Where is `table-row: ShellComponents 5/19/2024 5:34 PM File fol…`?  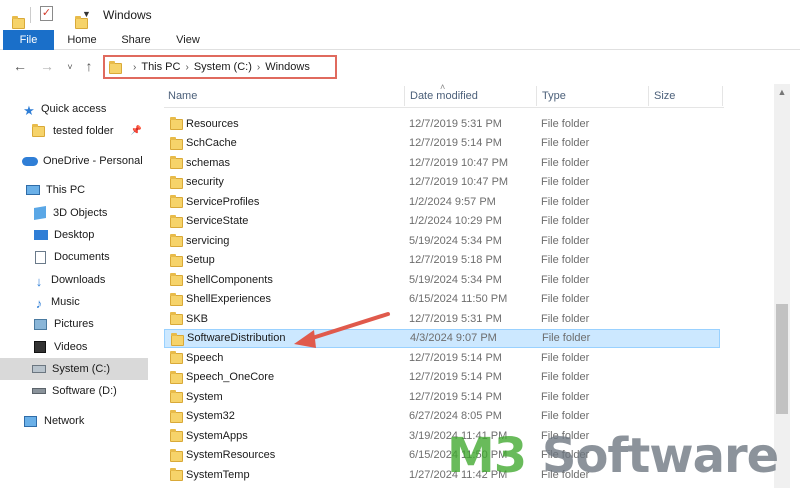
table-row: ShellComponents 5/19/2024 5:34 PM File fol… is located at coordinates (442, 280).